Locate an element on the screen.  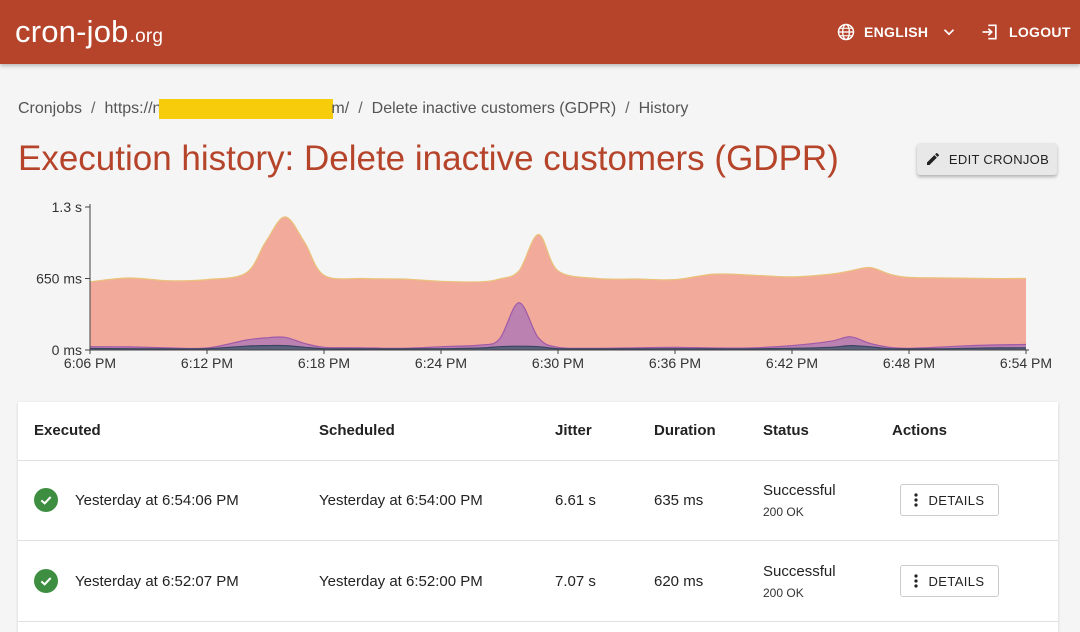
breadcrumb-url-prefix: https:// is located at coordinates (128, 109).